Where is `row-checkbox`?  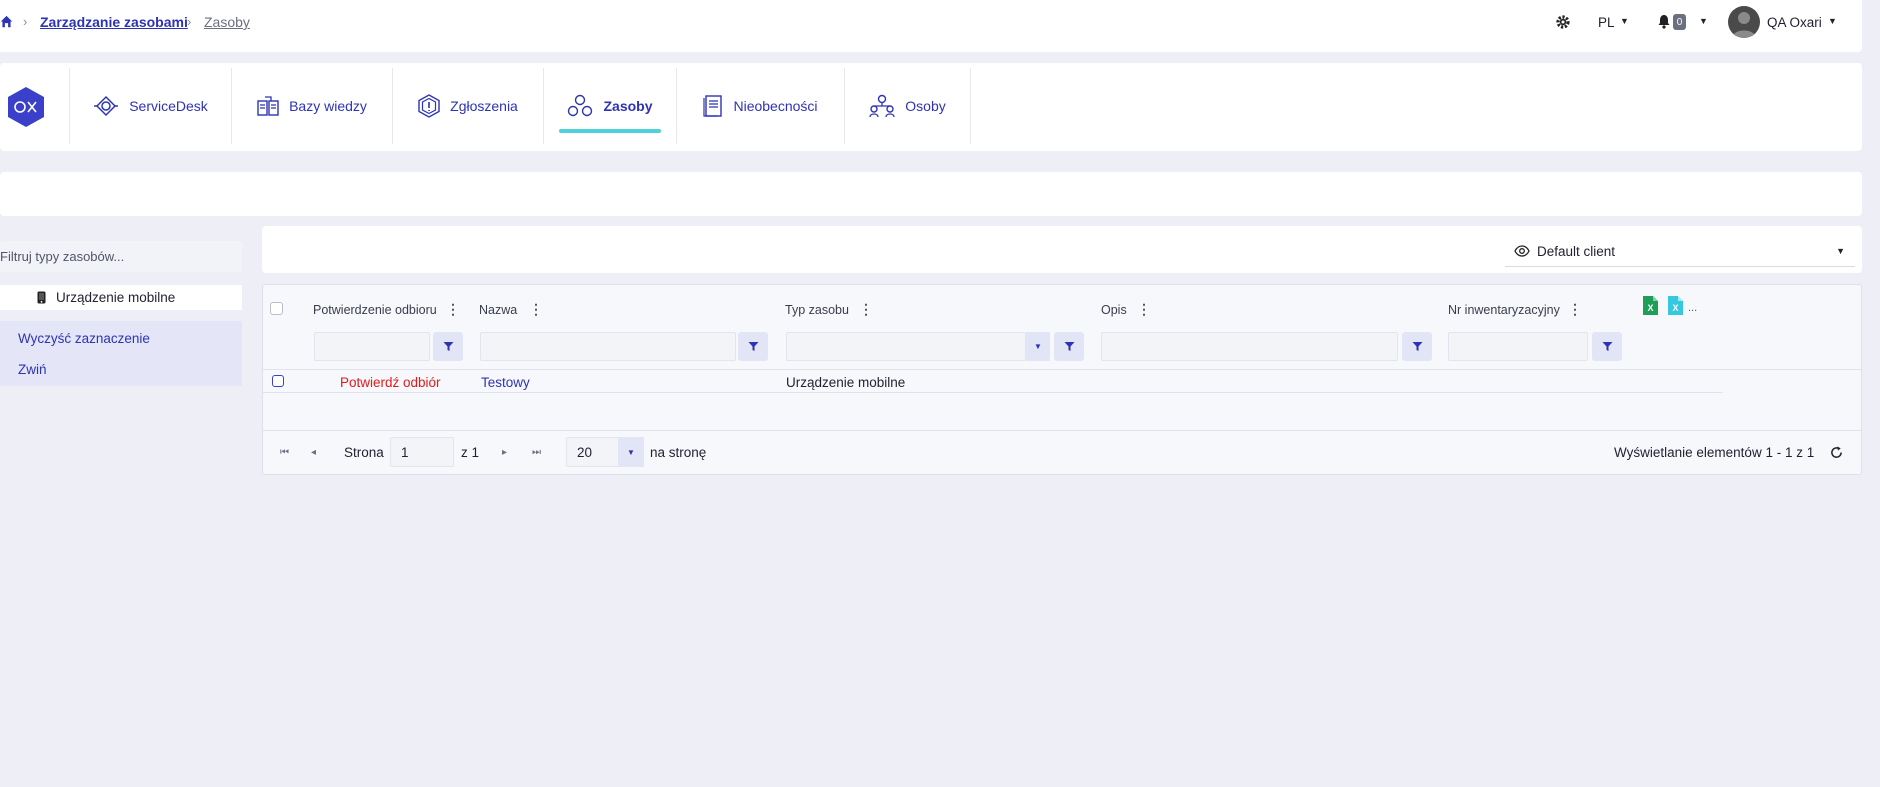 row-checkbox is located at coordinates (278, 381).